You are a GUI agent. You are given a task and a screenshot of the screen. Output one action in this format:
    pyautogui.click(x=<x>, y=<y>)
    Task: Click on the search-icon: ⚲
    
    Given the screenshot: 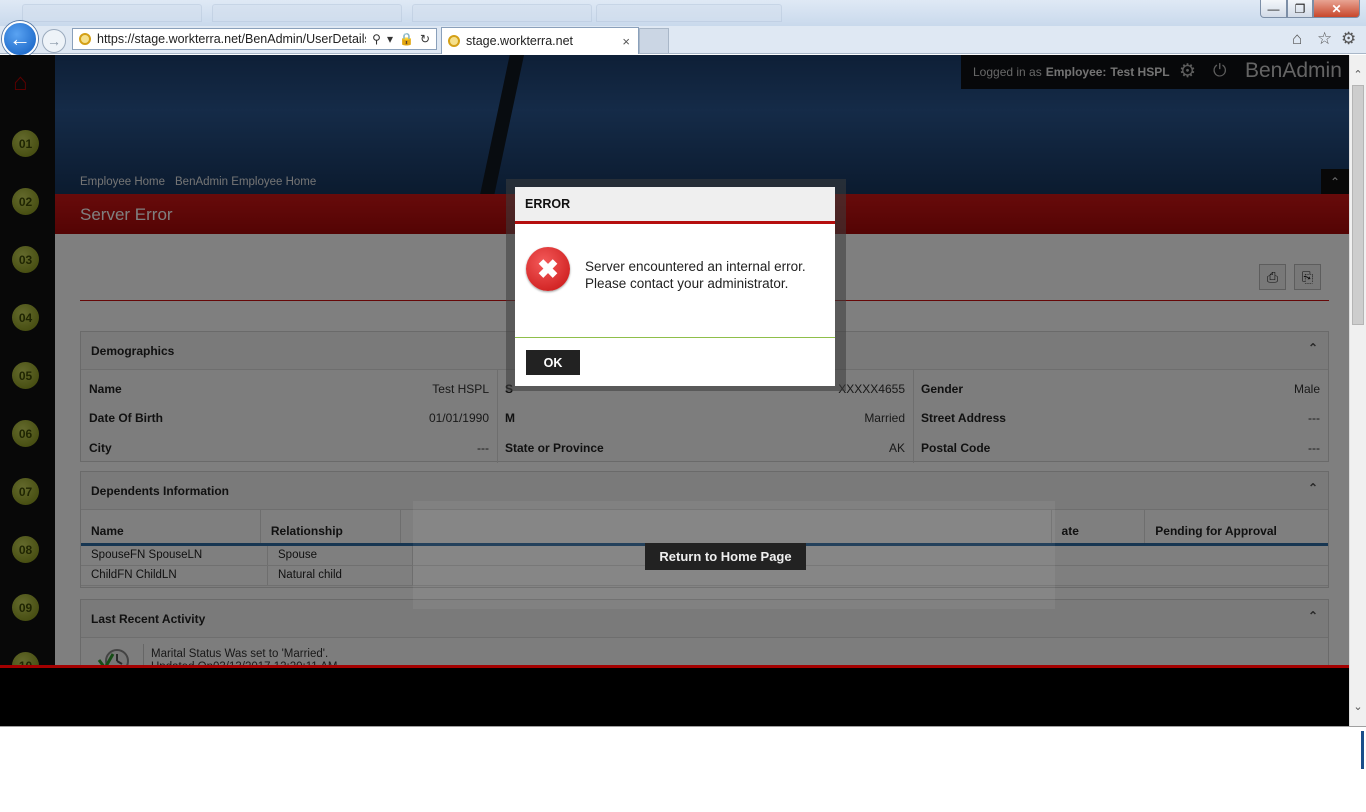 What is the action you would take?
    pyautogui.click(x=376, y=39)
    